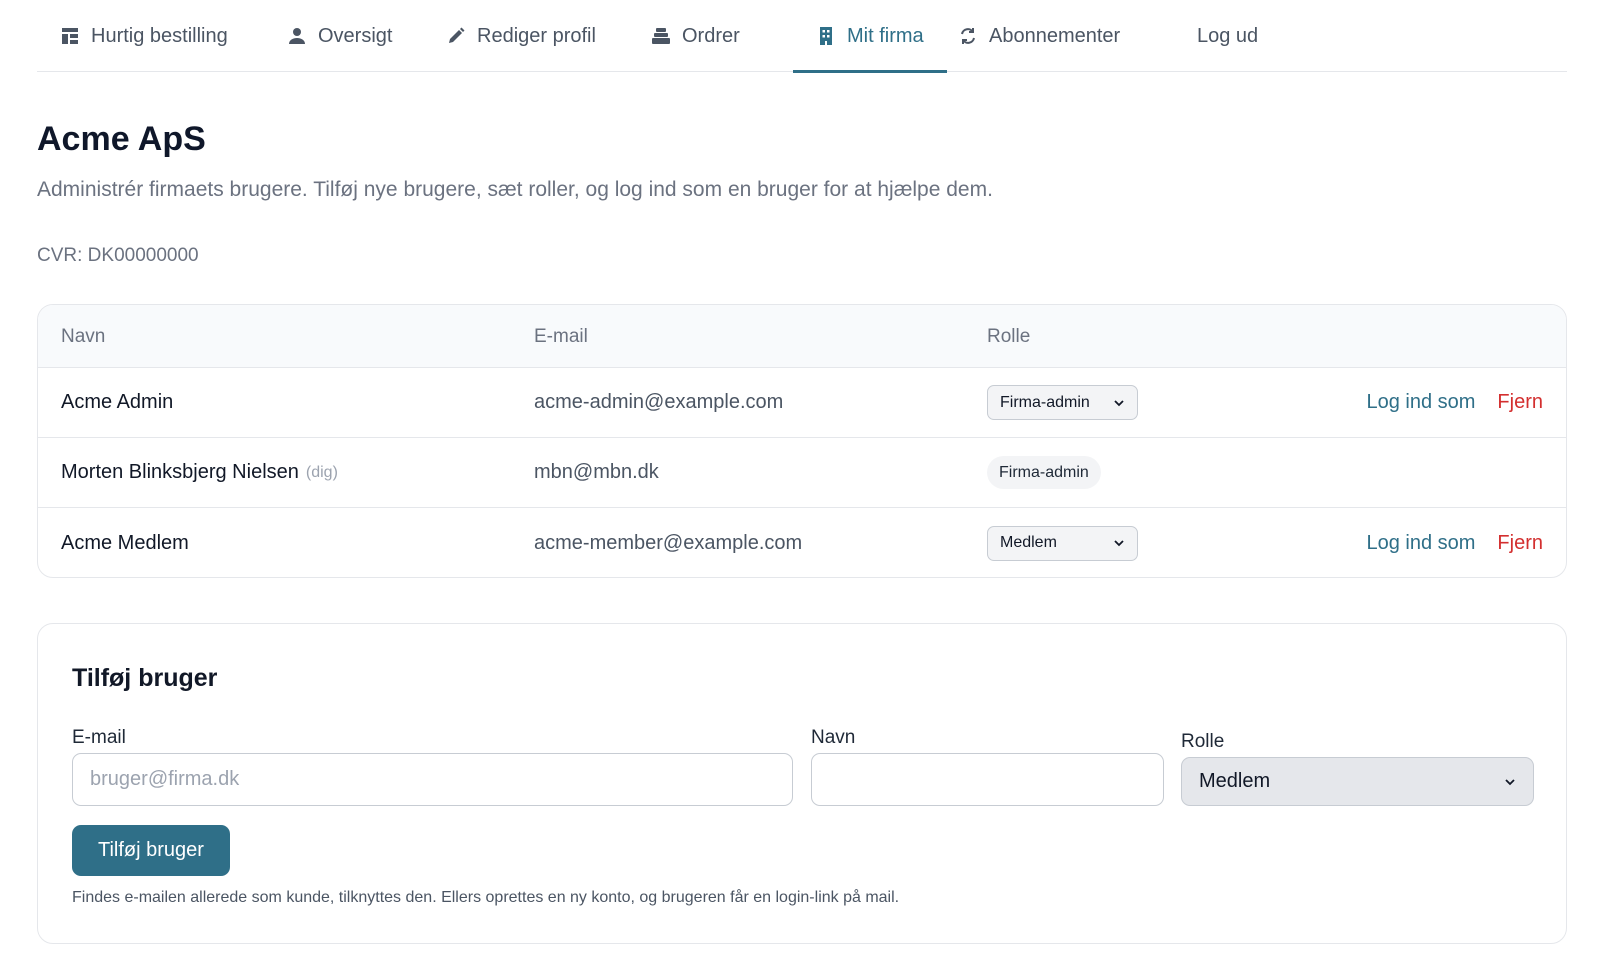 The width and height of the screenshot is (1600, 976). Describe the element at coordinates (659, 402) in the screenshot. I see `user-email: acme-admin@example.com` at that location.